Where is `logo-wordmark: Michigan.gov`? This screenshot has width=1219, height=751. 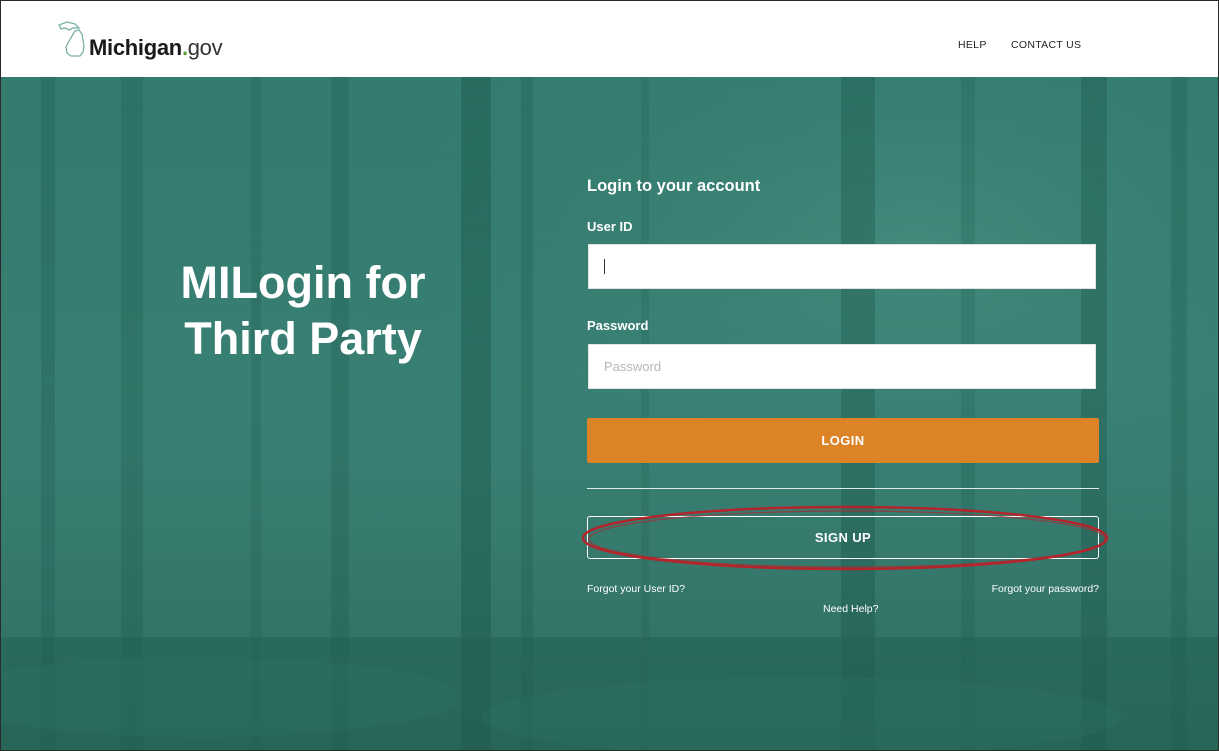 logo-wordmark: Michigan.gov is located at coordinates (156, 48).